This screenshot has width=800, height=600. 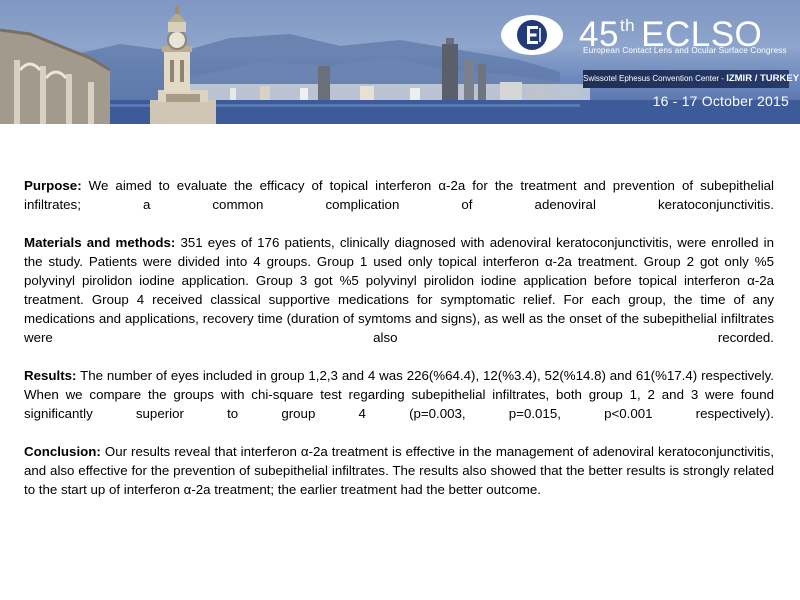 I want to click on results-label: Results:, so click(x=50, y=375).